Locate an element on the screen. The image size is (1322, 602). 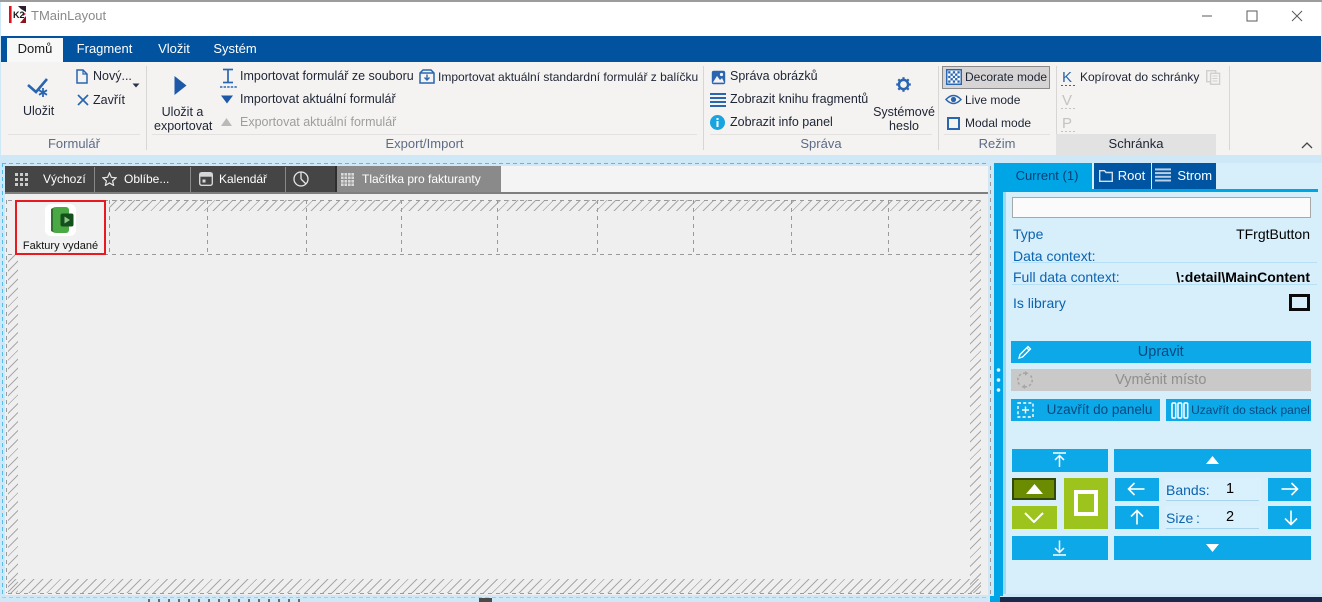
svg-text: K2 is located at coordinates (19, 15).